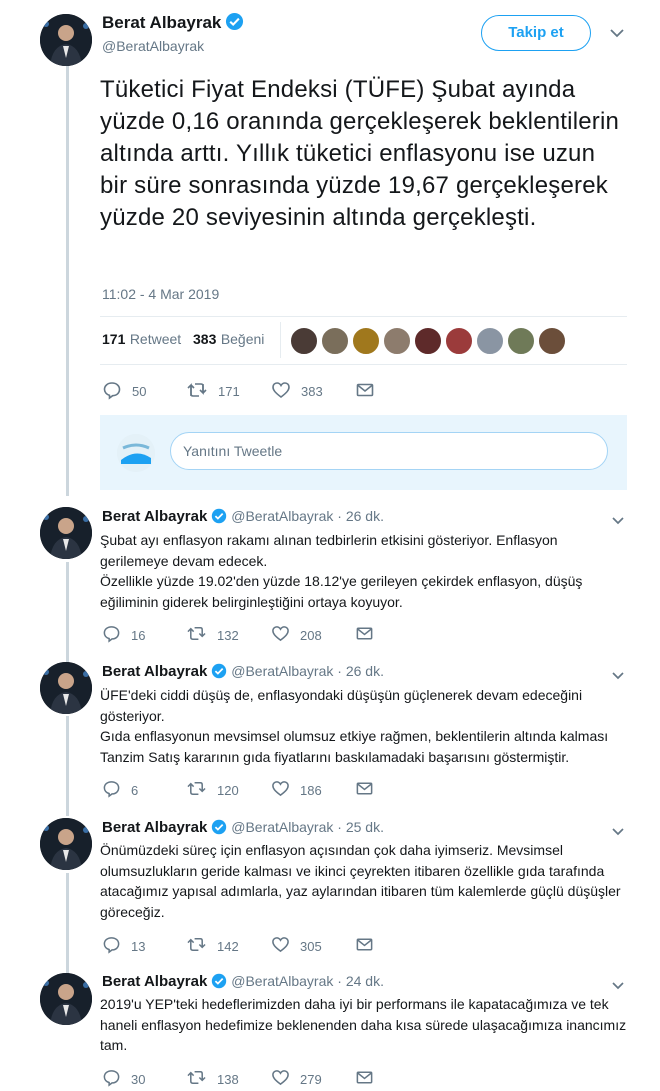 This screenshot has height=1091, width=660. What do you see at coordinates (311, 790) in the screenshot?
I see `like-count: 186` at bounding box center [311, 790].